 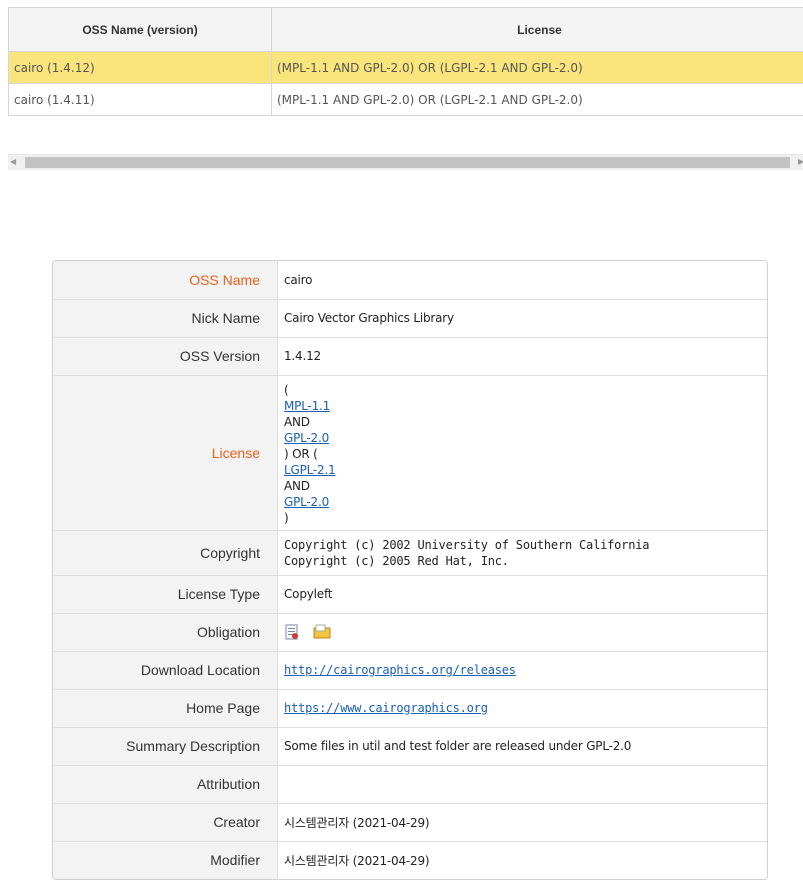 What do you see at coordinates (522, 280) in the screenshot?
I see `oss-name-value: cairo` at bounding box center [522, 280].